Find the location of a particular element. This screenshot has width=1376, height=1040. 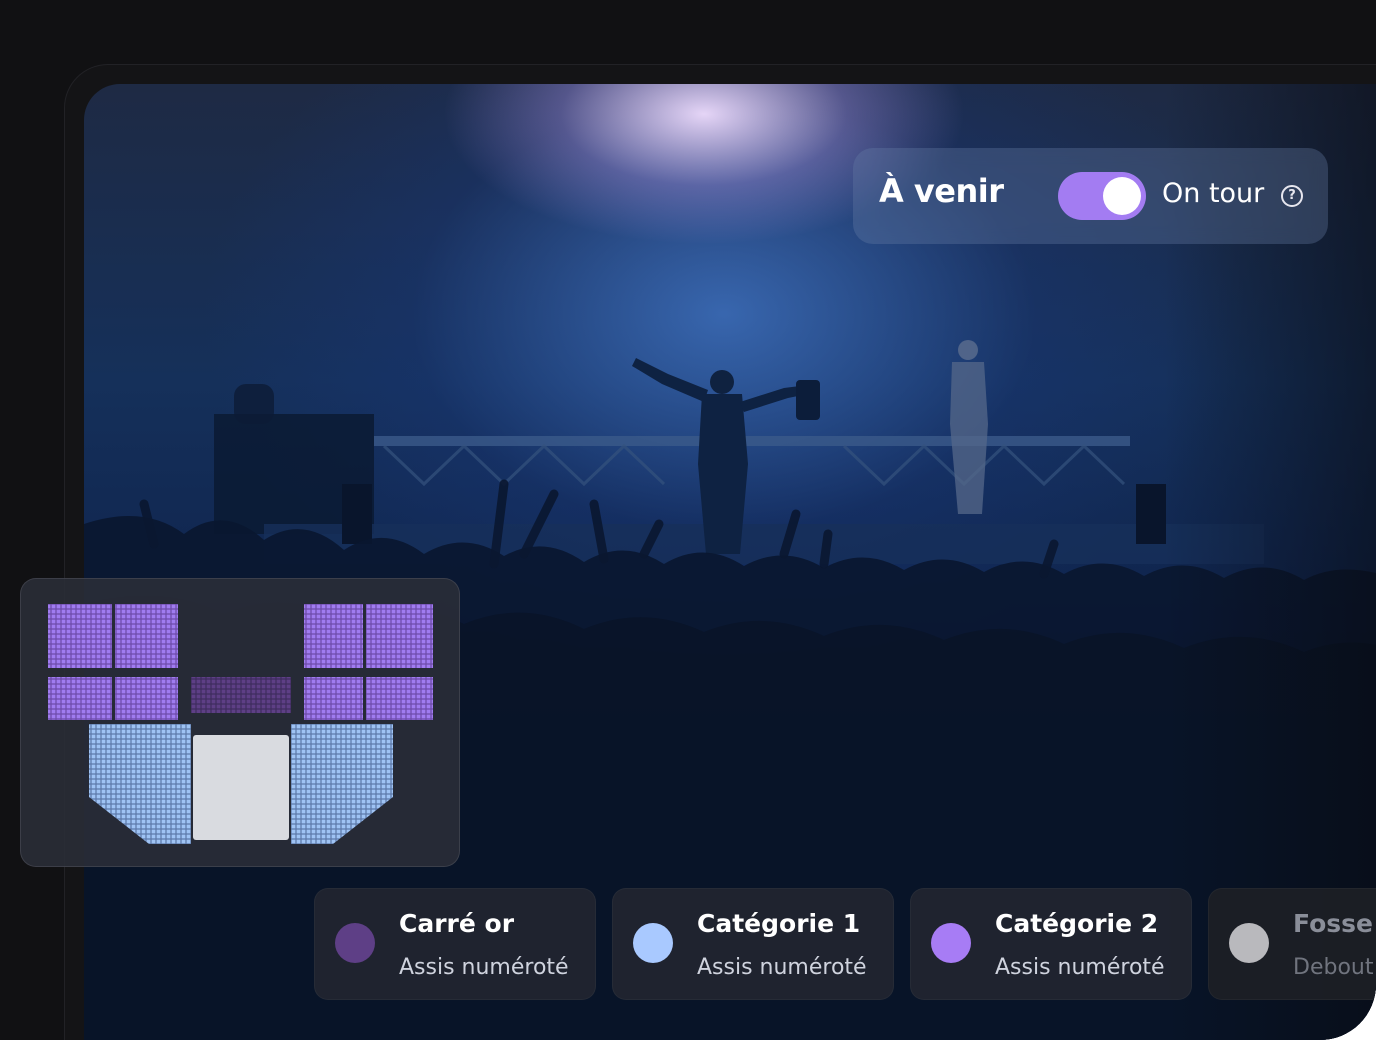

help-icon: ? is located at coordinates (1292, 196).